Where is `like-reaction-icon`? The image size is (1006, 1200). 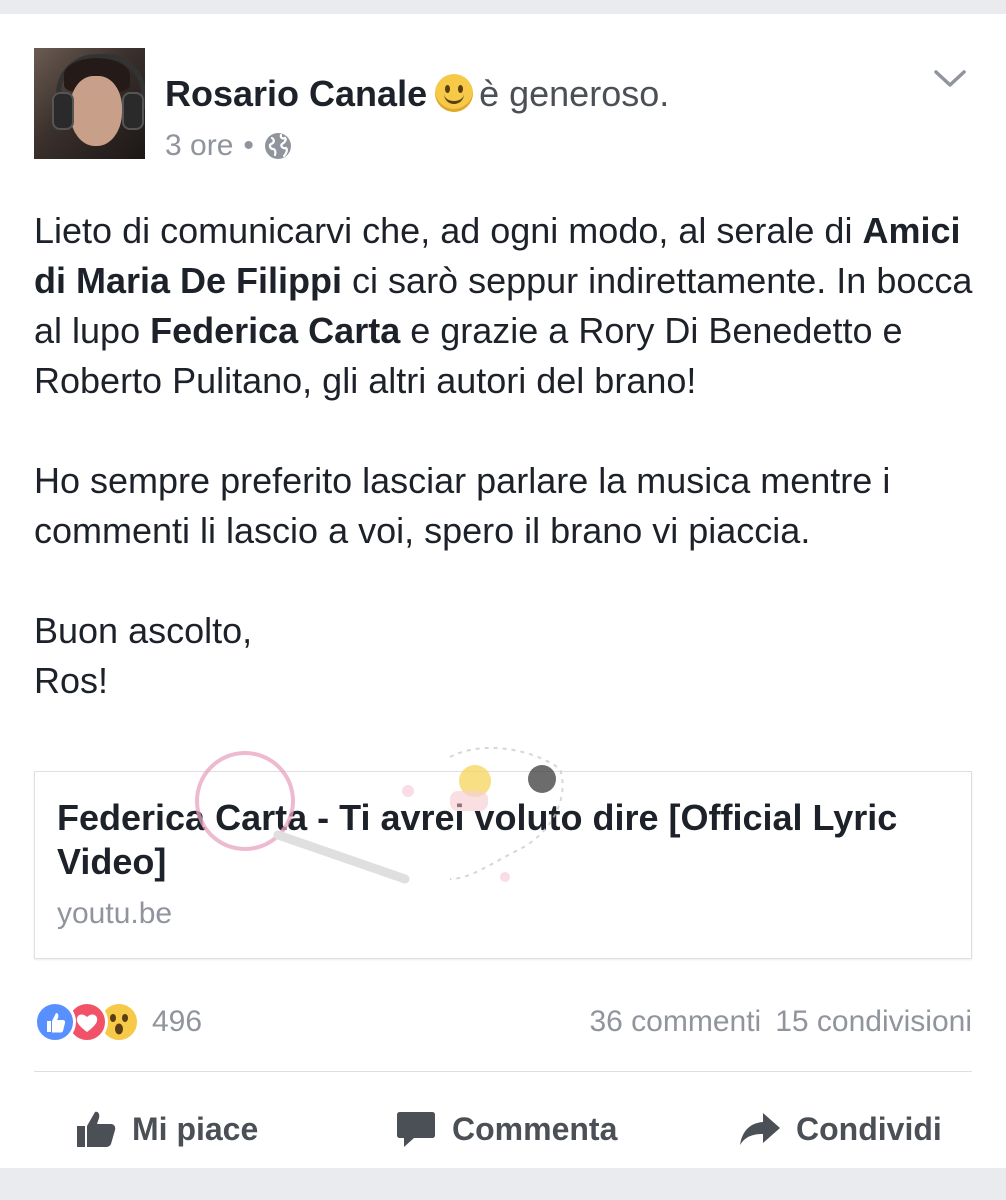
like-reaction-icon is located at coordinates (55, 1022).